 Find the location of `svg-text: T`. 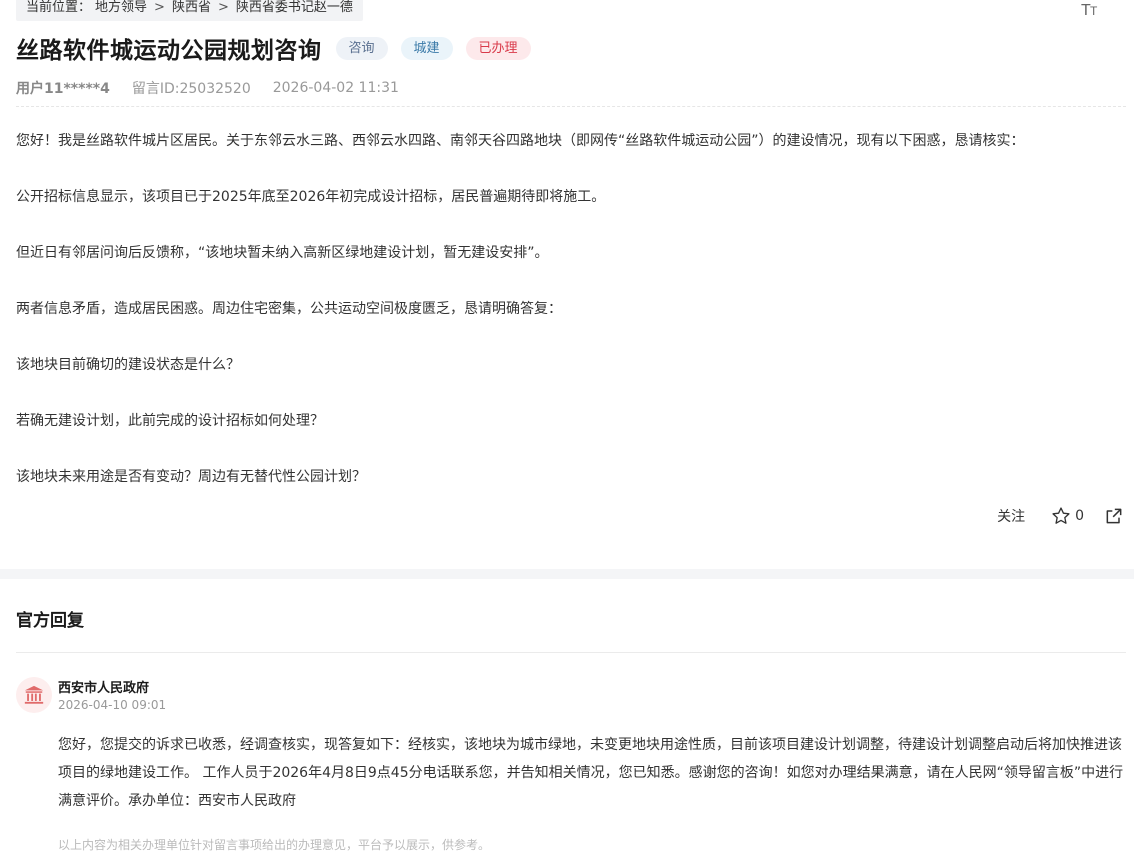

svg-text: T is located at coordinates (1094, 11).